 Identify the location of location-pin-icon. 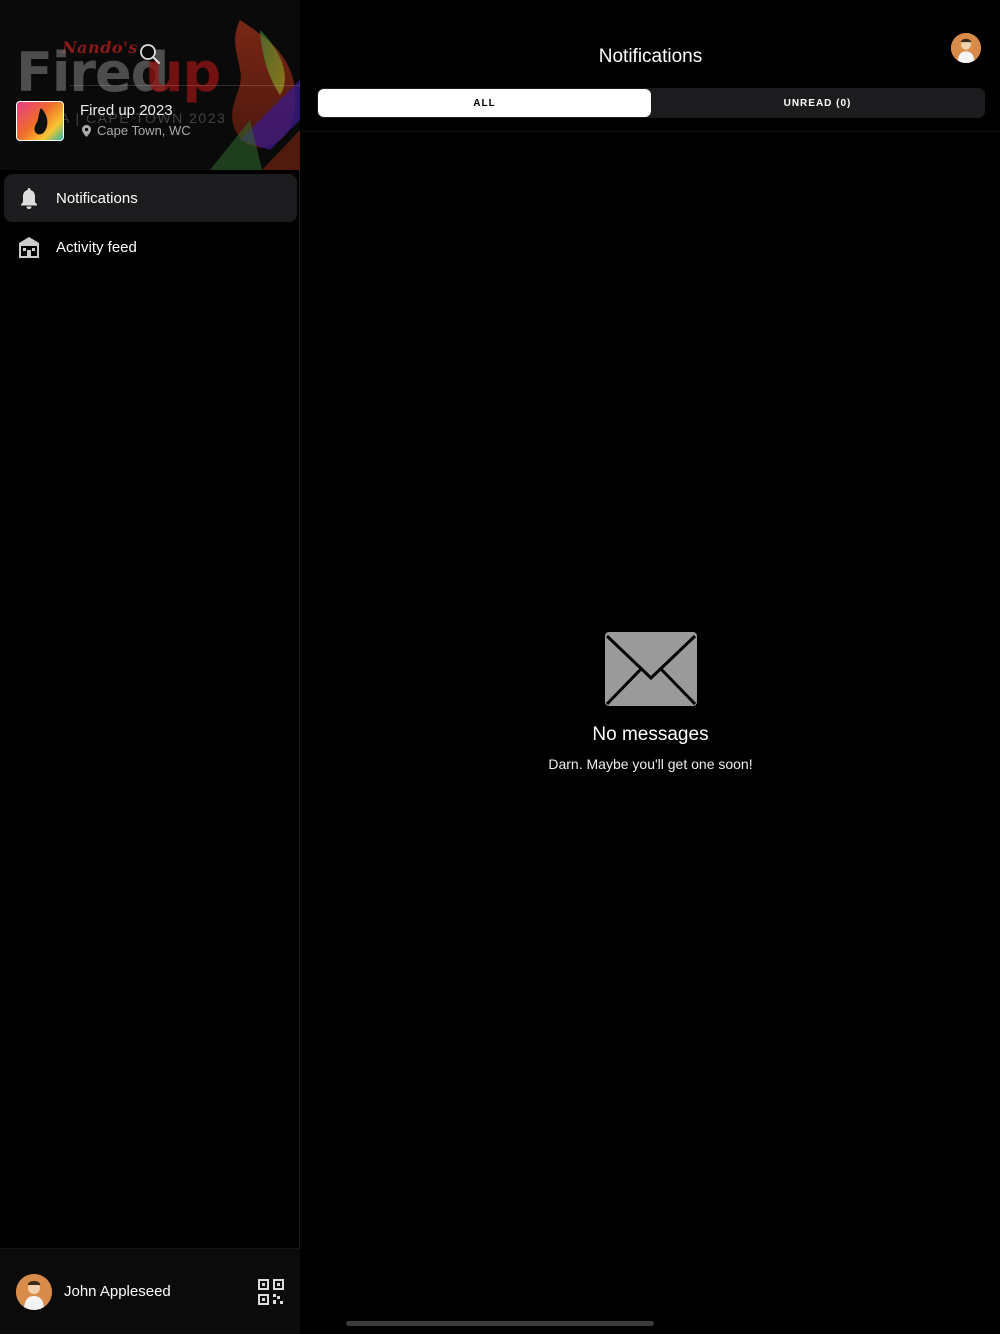
(86, 130).